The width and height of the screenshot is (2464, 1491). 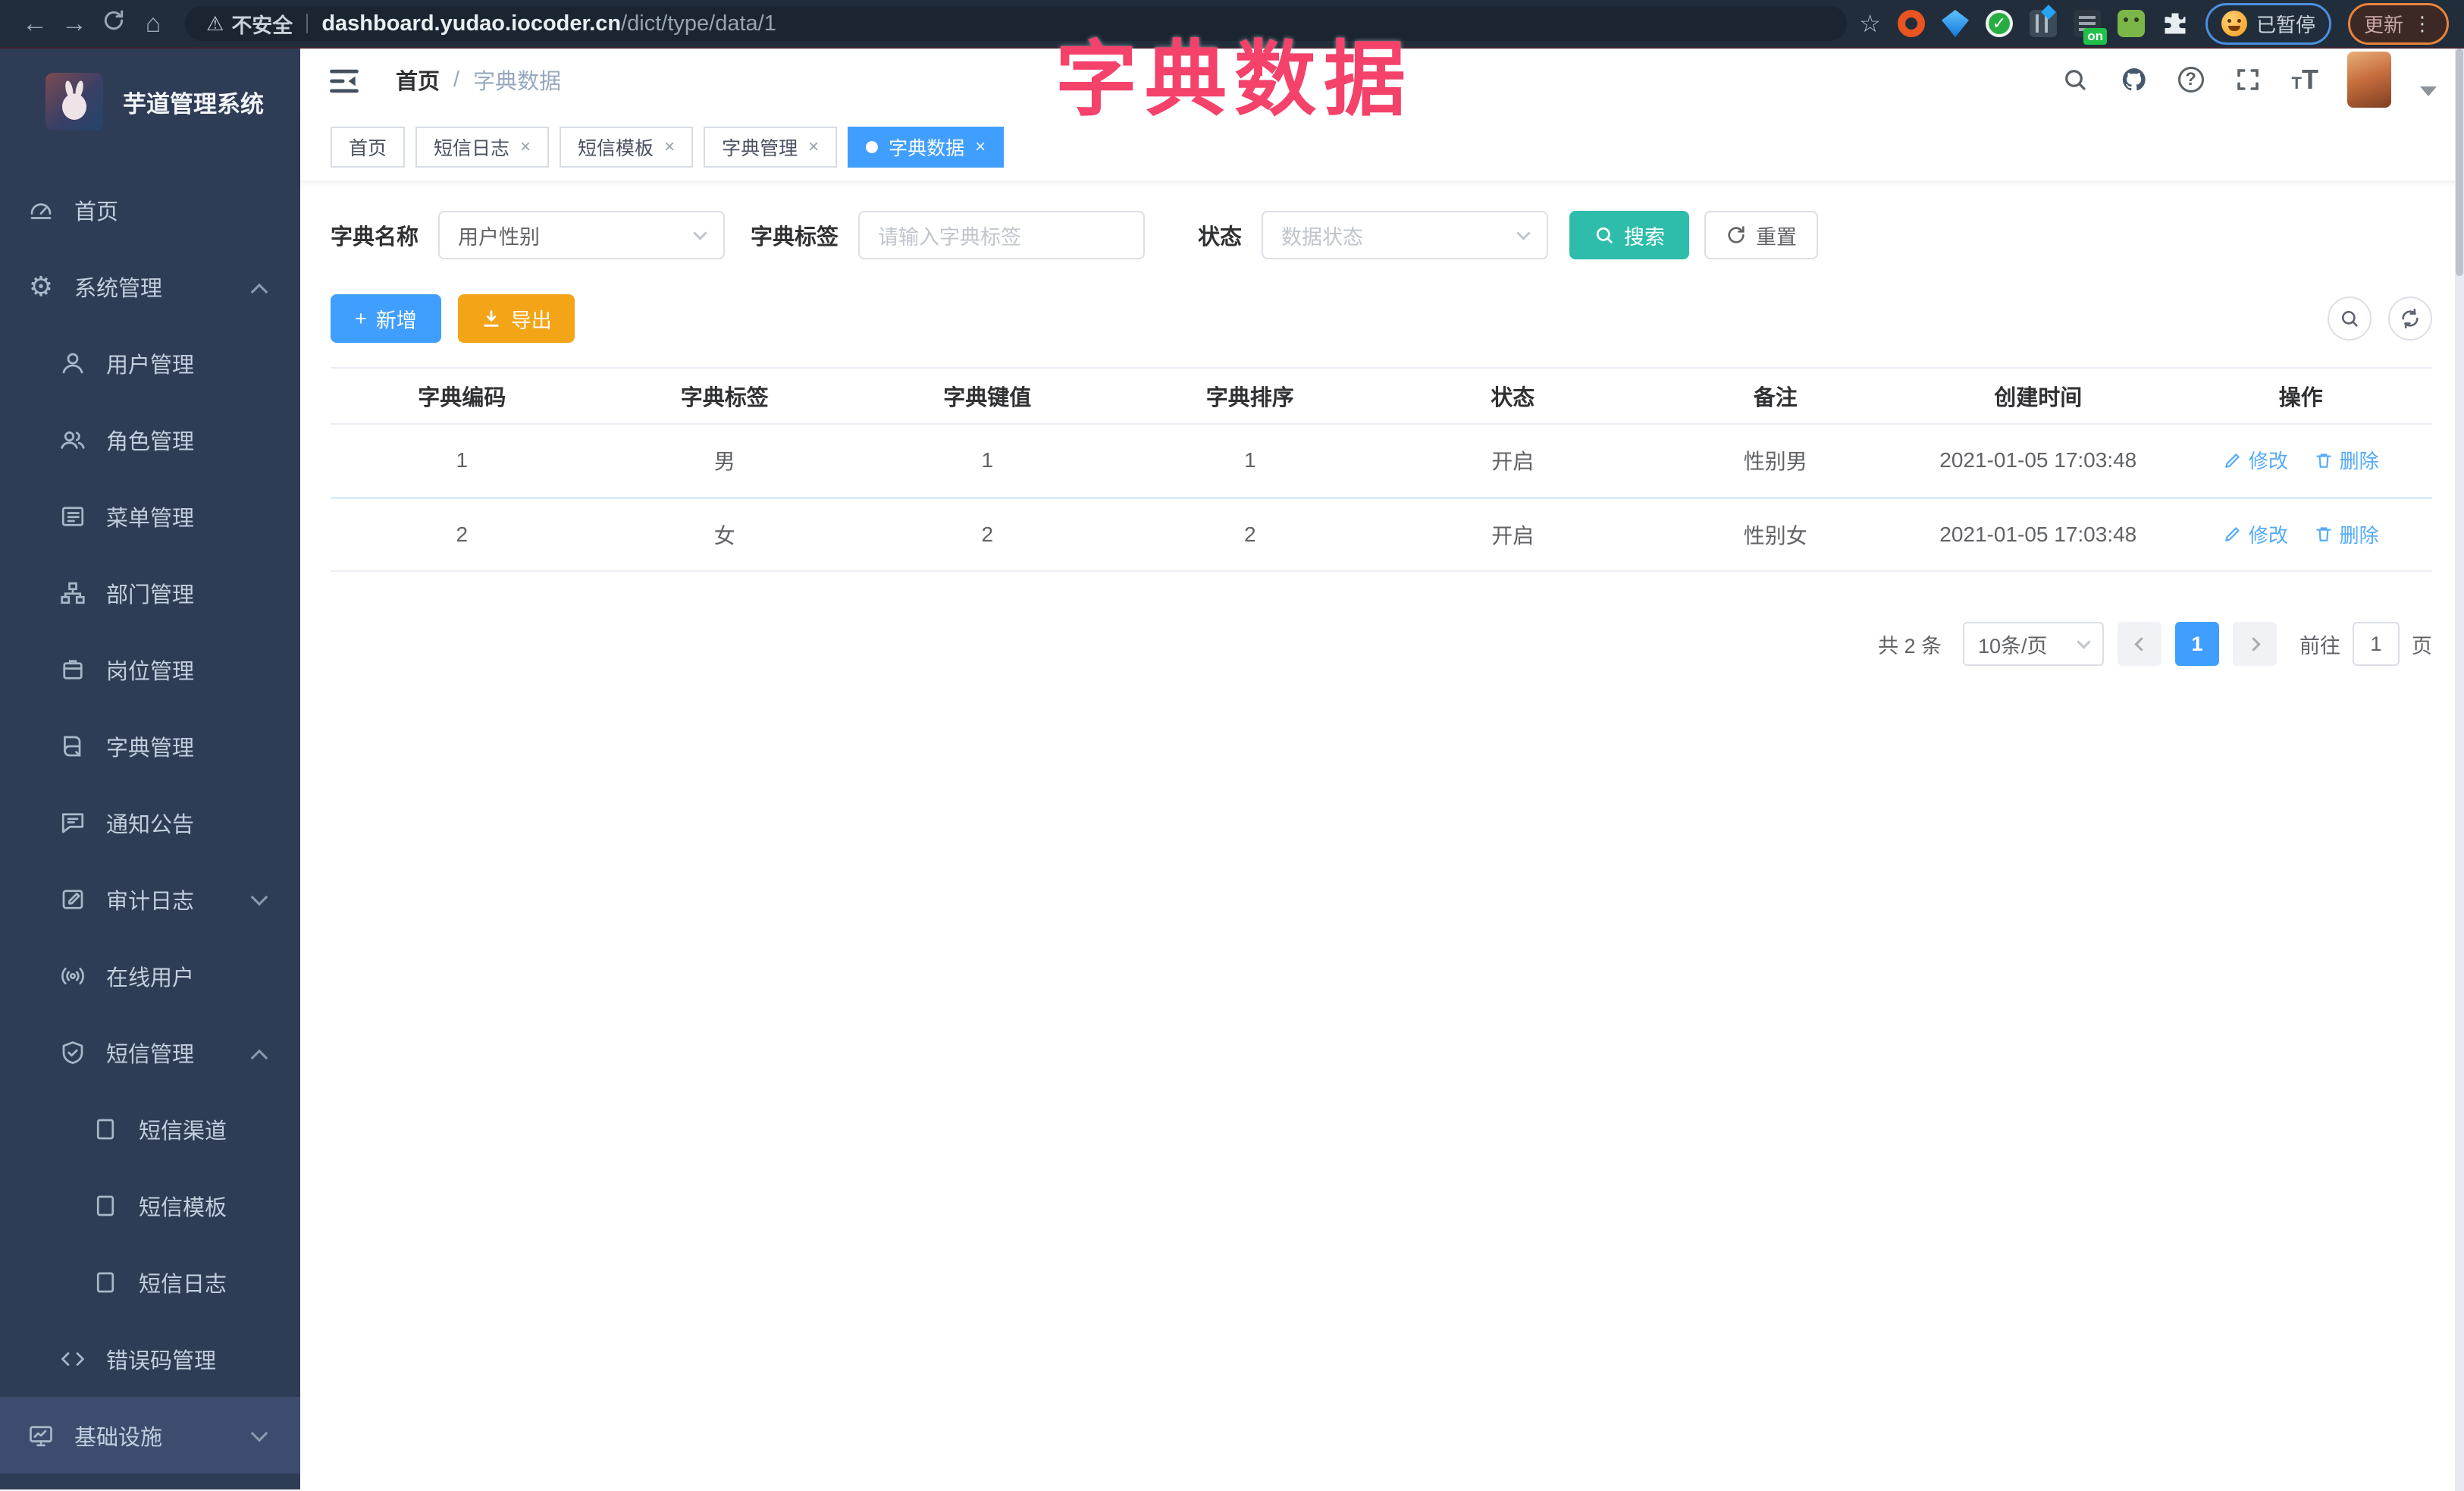 What do you see at coordinates (105, 1206) in the screenshot?
I see `document-icon` at bounding box center [105, 1206].